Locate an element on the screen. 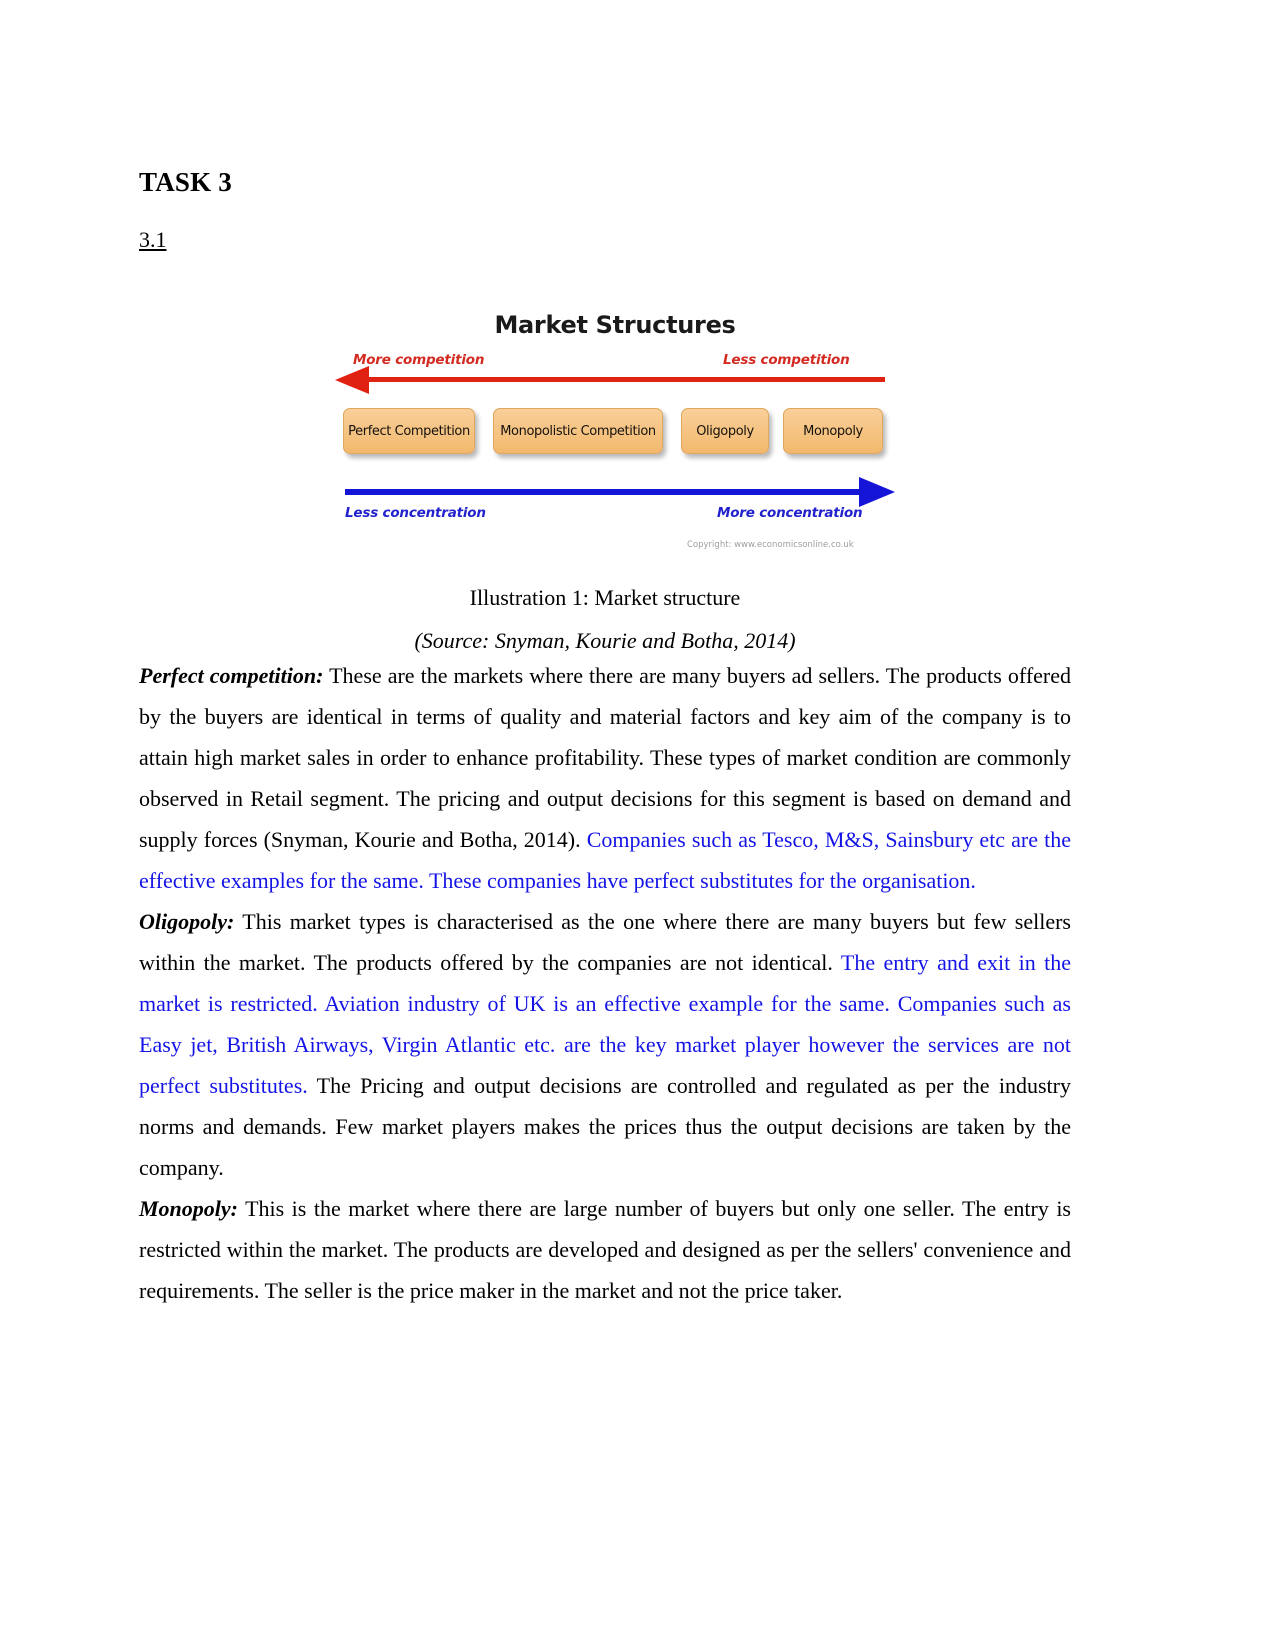  section-number: 3.1 is located at coordinates (153, 239).